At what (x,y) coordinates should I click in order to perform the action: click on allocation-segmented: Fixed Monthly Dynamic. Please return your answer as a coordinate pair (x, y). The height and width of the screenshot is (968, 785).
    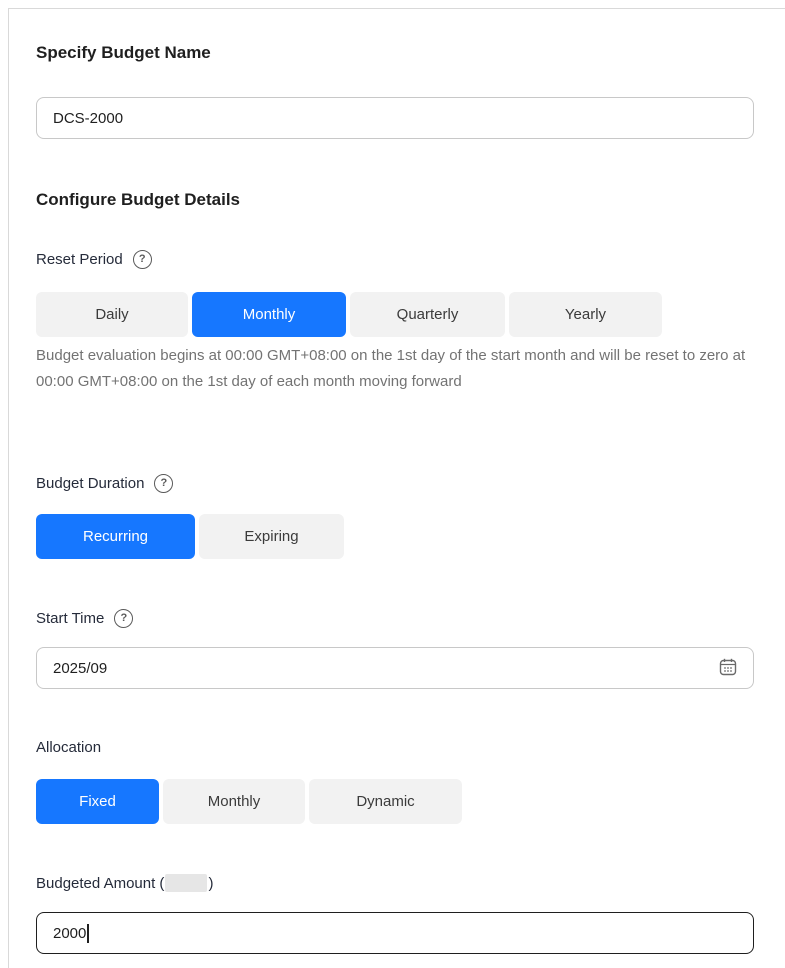
    Looking at the image, I should click on (249, 801).